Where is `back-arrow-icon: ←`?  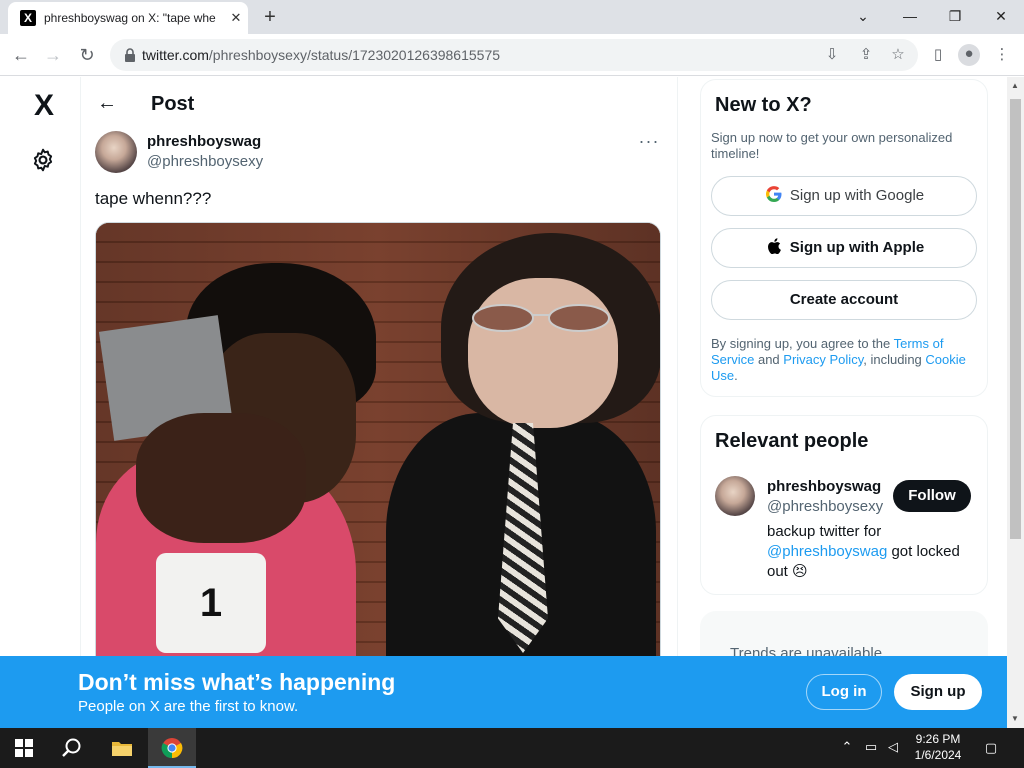
back-arrow-icon: ← is located at coordinates (107, 103).